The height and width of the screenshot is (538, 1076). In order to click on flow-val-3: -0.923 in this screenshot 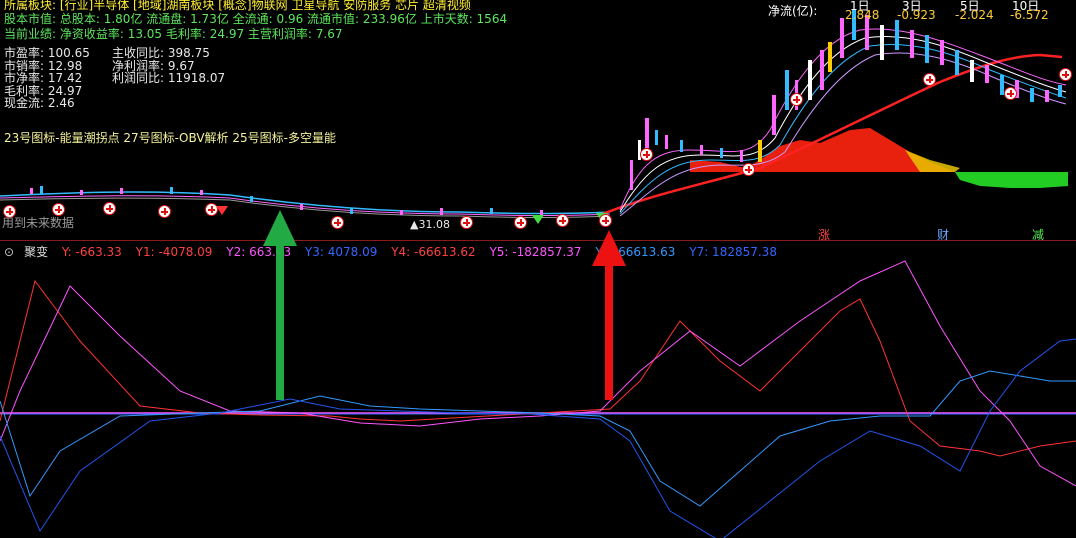, I will do `click(916, 15)`.